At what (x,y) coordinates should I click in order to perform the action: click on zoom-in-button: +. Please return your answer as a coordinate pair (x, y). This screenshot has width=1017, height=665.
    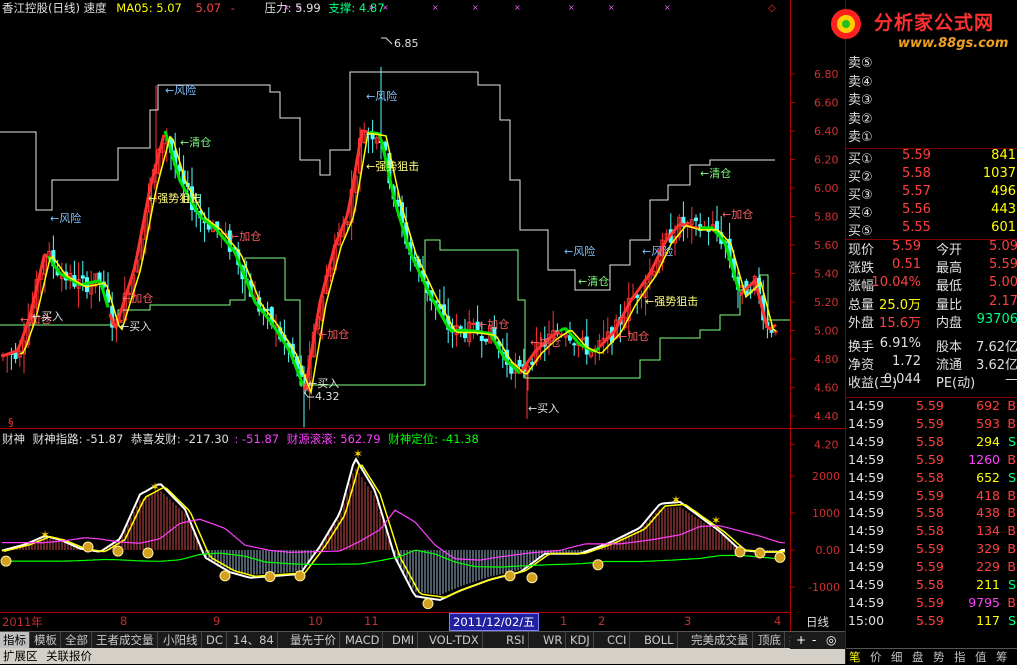
    Looking at the image, I should click on (801, 640).